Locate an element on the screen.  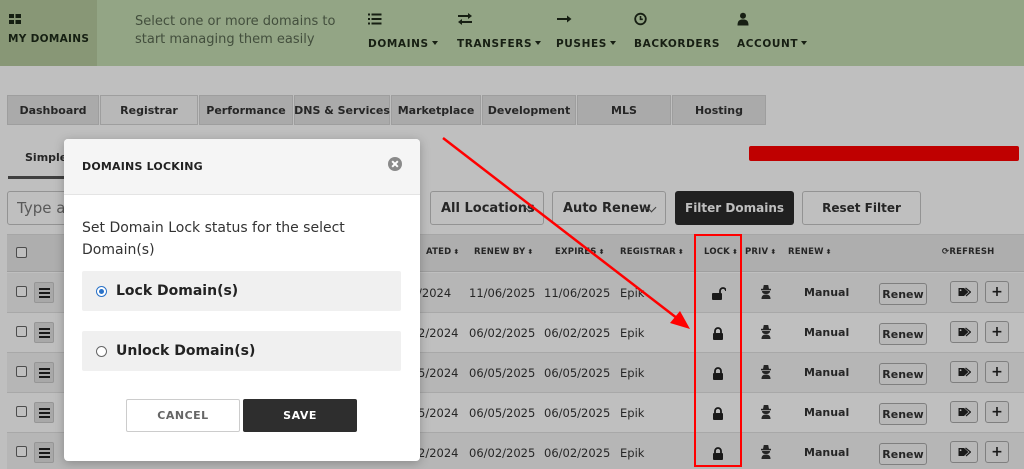
modal-header: DOMAINS LOCKING is located at coordinates (242, 167).